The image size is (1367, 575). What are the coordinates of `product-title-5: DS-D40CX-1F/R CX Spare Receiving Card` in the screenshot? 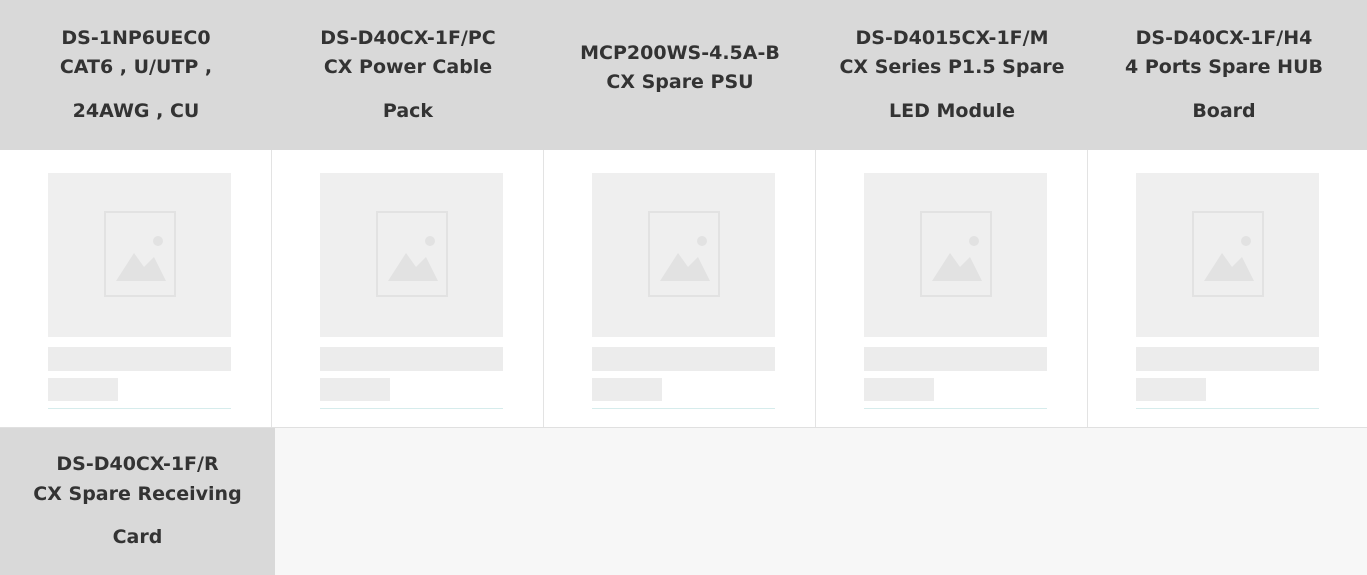 It's located at (137, 501).